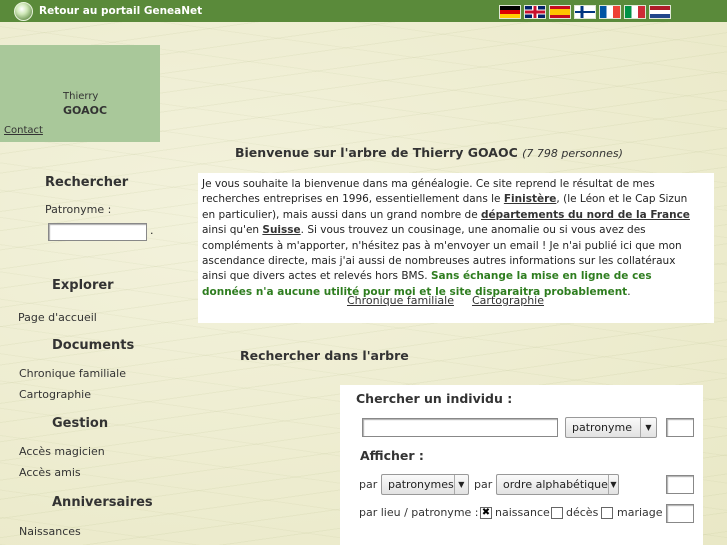 Image resolution: width=727 pixels, height=545 pixels. I want to click on lieu-patronyme-label: par lieu / patronyme :, so click(419, 512).